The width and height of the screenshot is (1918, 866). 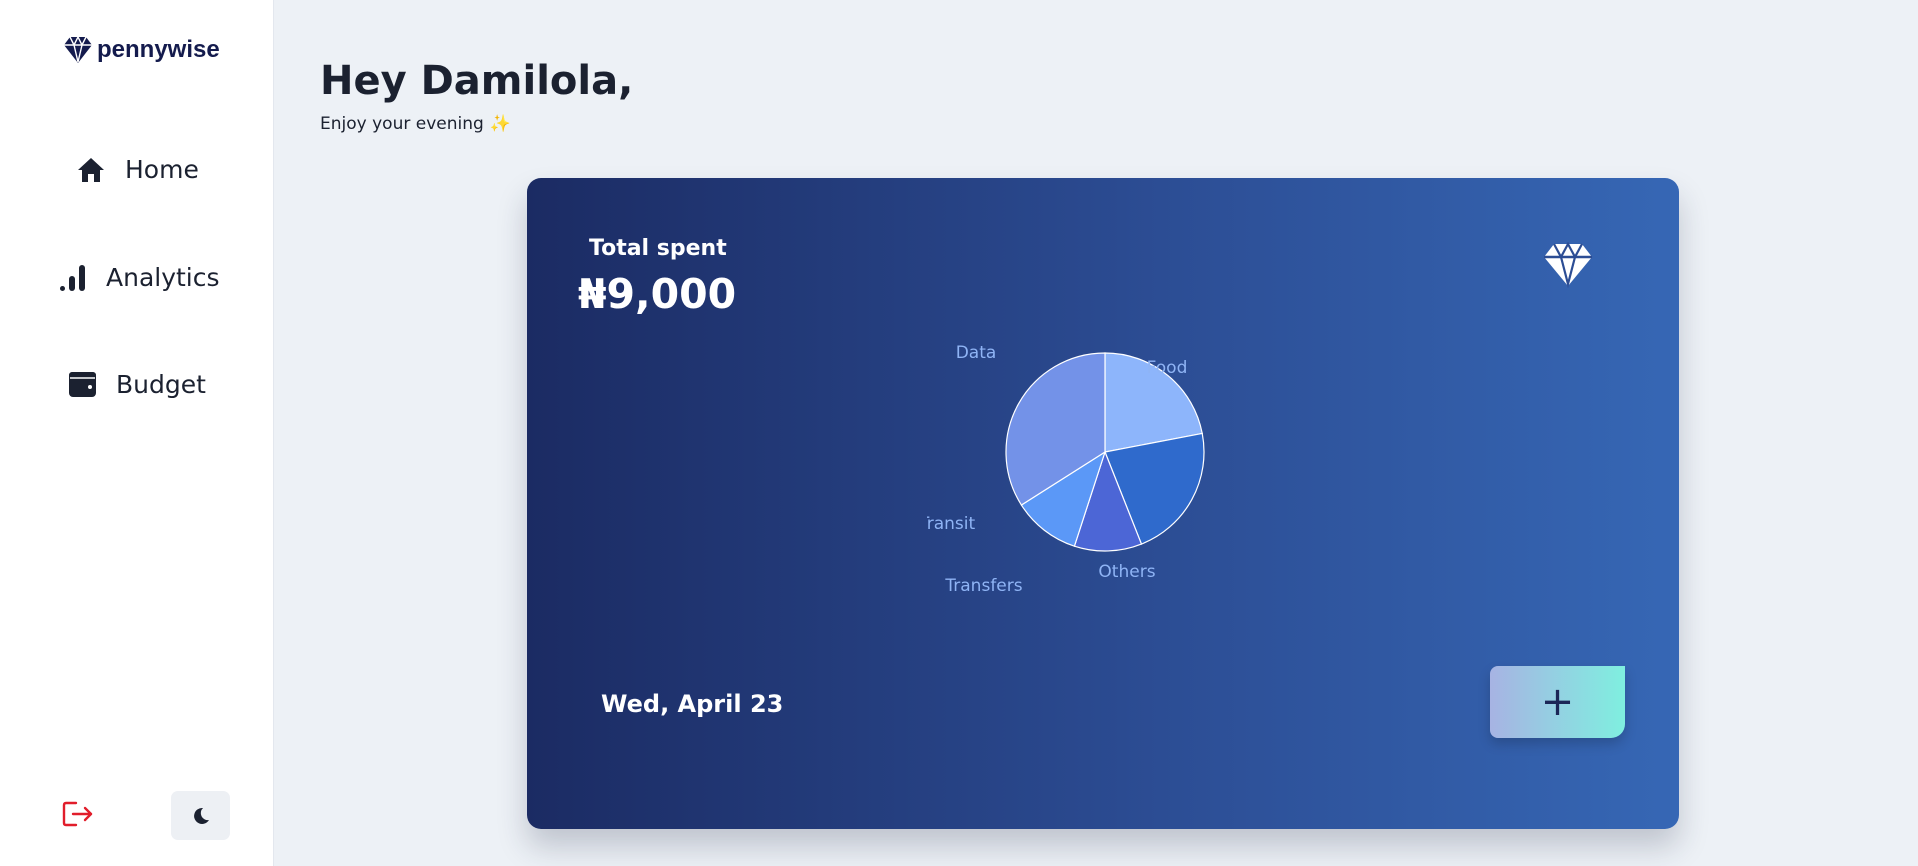 I want to click on home-icon, so click(x=91, y=170).